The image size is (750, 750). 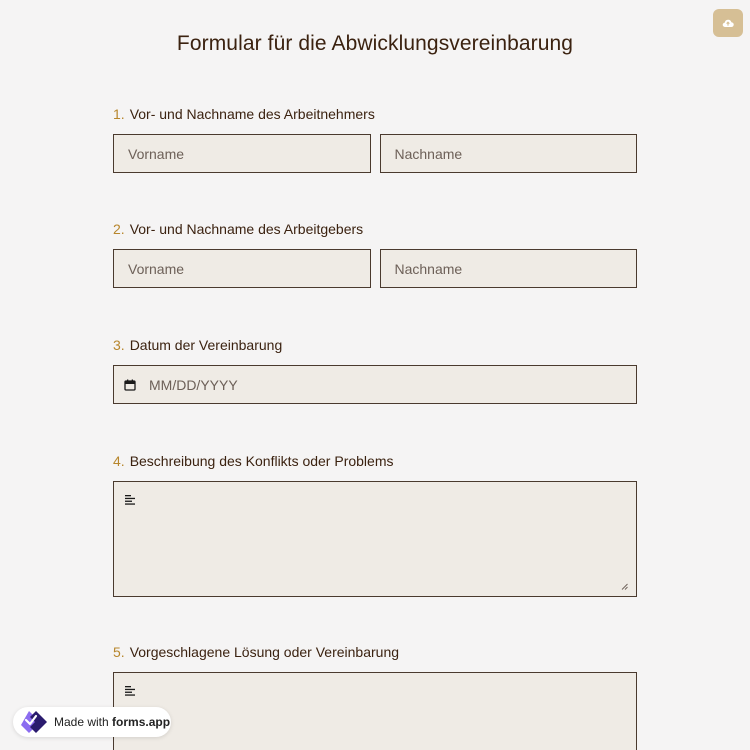 I want to click on agreement-date-input: MM/DD/YYYY, so click(x=375, y=384).